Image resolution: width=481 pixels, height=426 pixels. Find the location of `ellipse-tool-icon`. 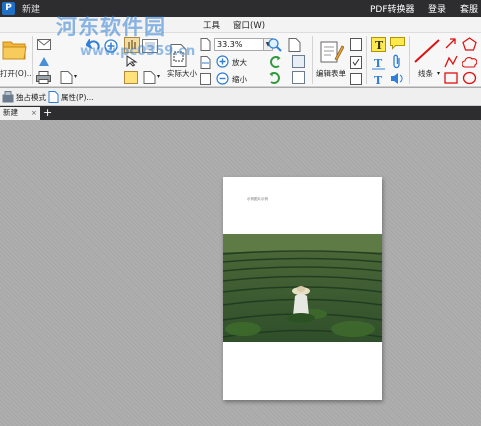

ellipse-tool-icon is located at coordinates (469, 78).